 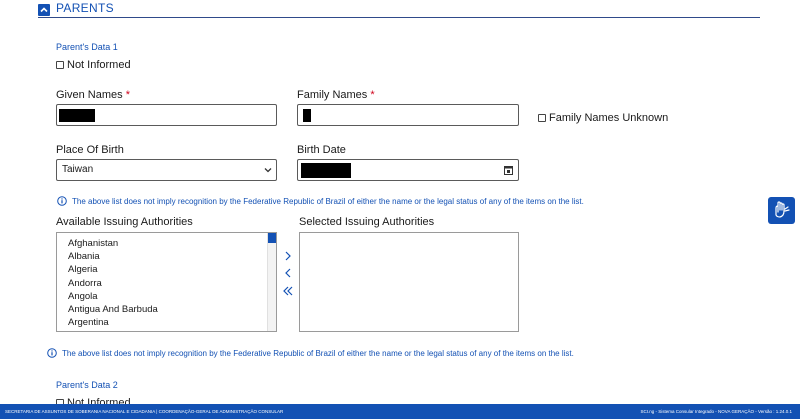 I want to click on list-item: Antigua And Barbuda, so click(x=113, y=309).